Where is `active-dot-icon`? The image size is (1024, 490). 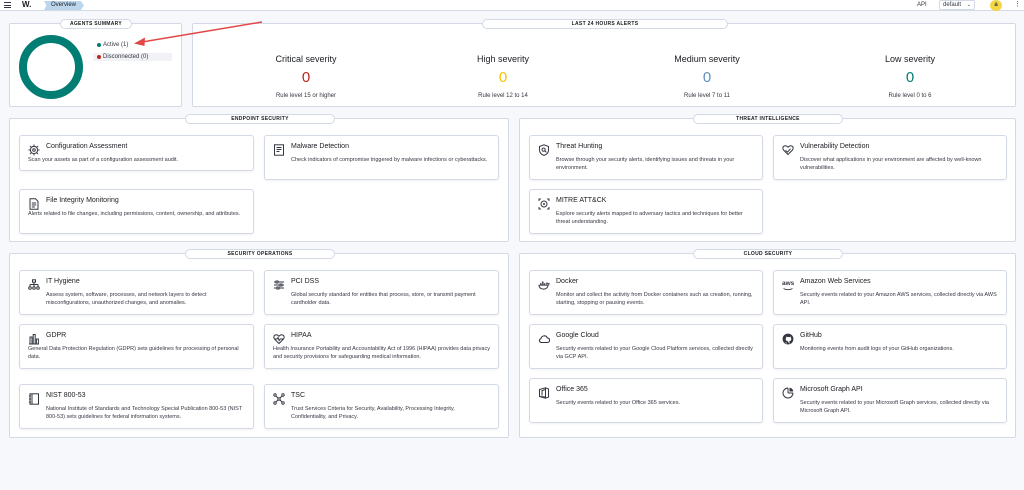
active-dot-icon is located at coordinates (99, 45).